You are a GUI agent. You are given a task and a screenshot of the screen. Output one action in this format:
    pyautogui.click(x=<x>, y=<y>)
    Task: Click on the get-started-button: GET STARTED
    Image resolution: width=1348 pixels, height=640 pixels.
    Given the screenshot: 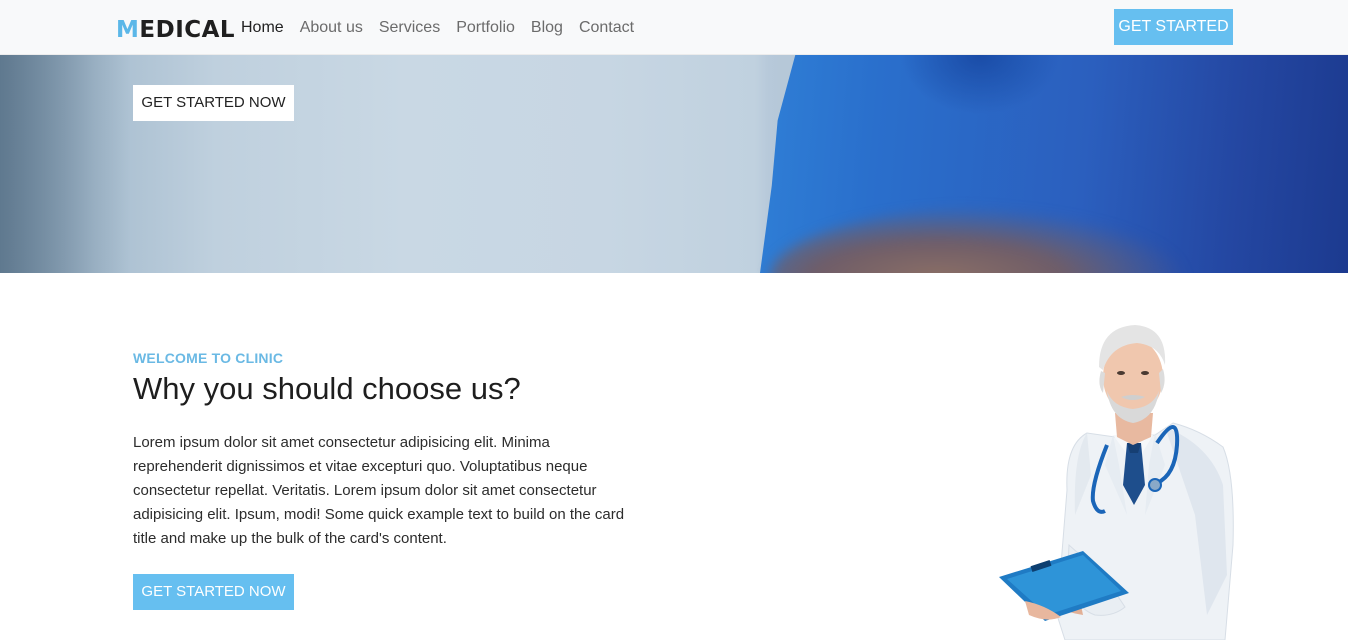 What is the action you would take?
    pyautogui.click(x=1173, y=27)
    